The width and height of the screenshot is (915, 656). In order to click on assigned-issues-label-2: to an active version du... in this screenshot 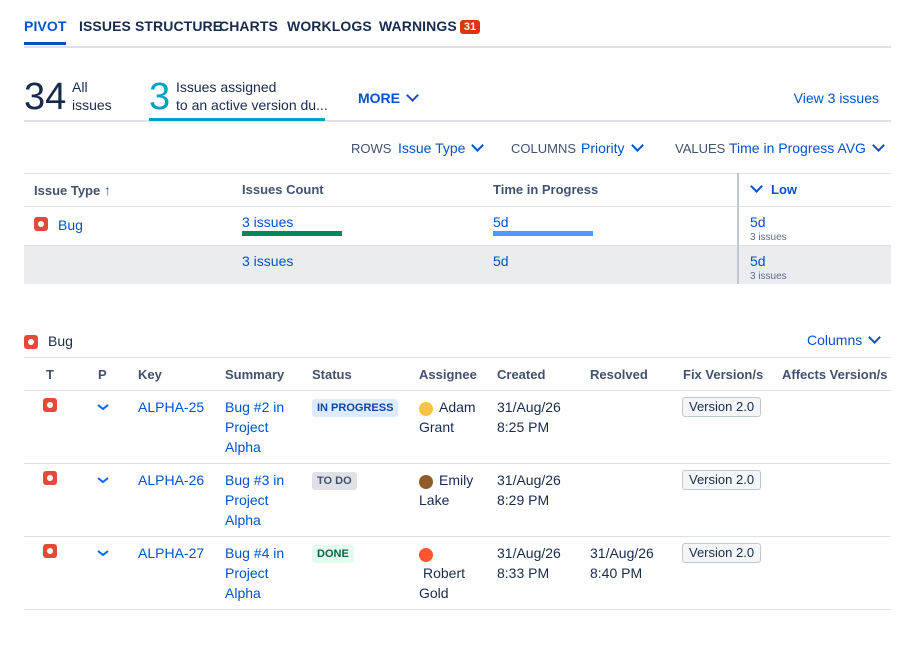, I will do `click(252, 105)`.